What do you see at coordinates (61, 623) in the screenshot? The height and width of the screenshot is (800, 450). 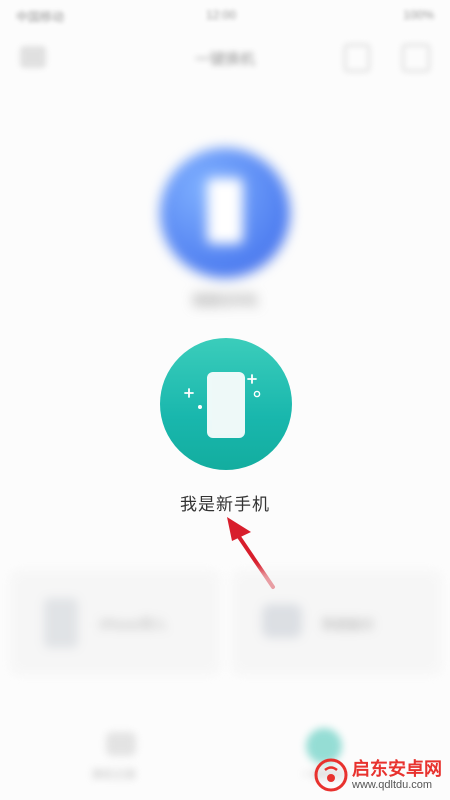 I see `iphone-icon` at bounding box center [61, 623].